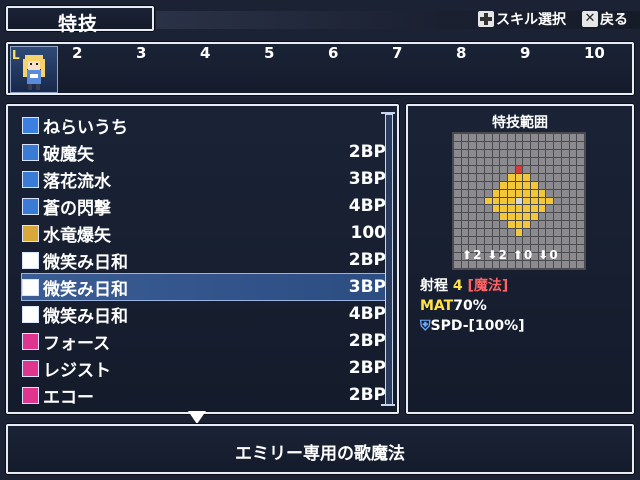 The height and width of the screenshot is (480, 640). I want to click on back-hint: ✕ 戻る, so click(605, 19).